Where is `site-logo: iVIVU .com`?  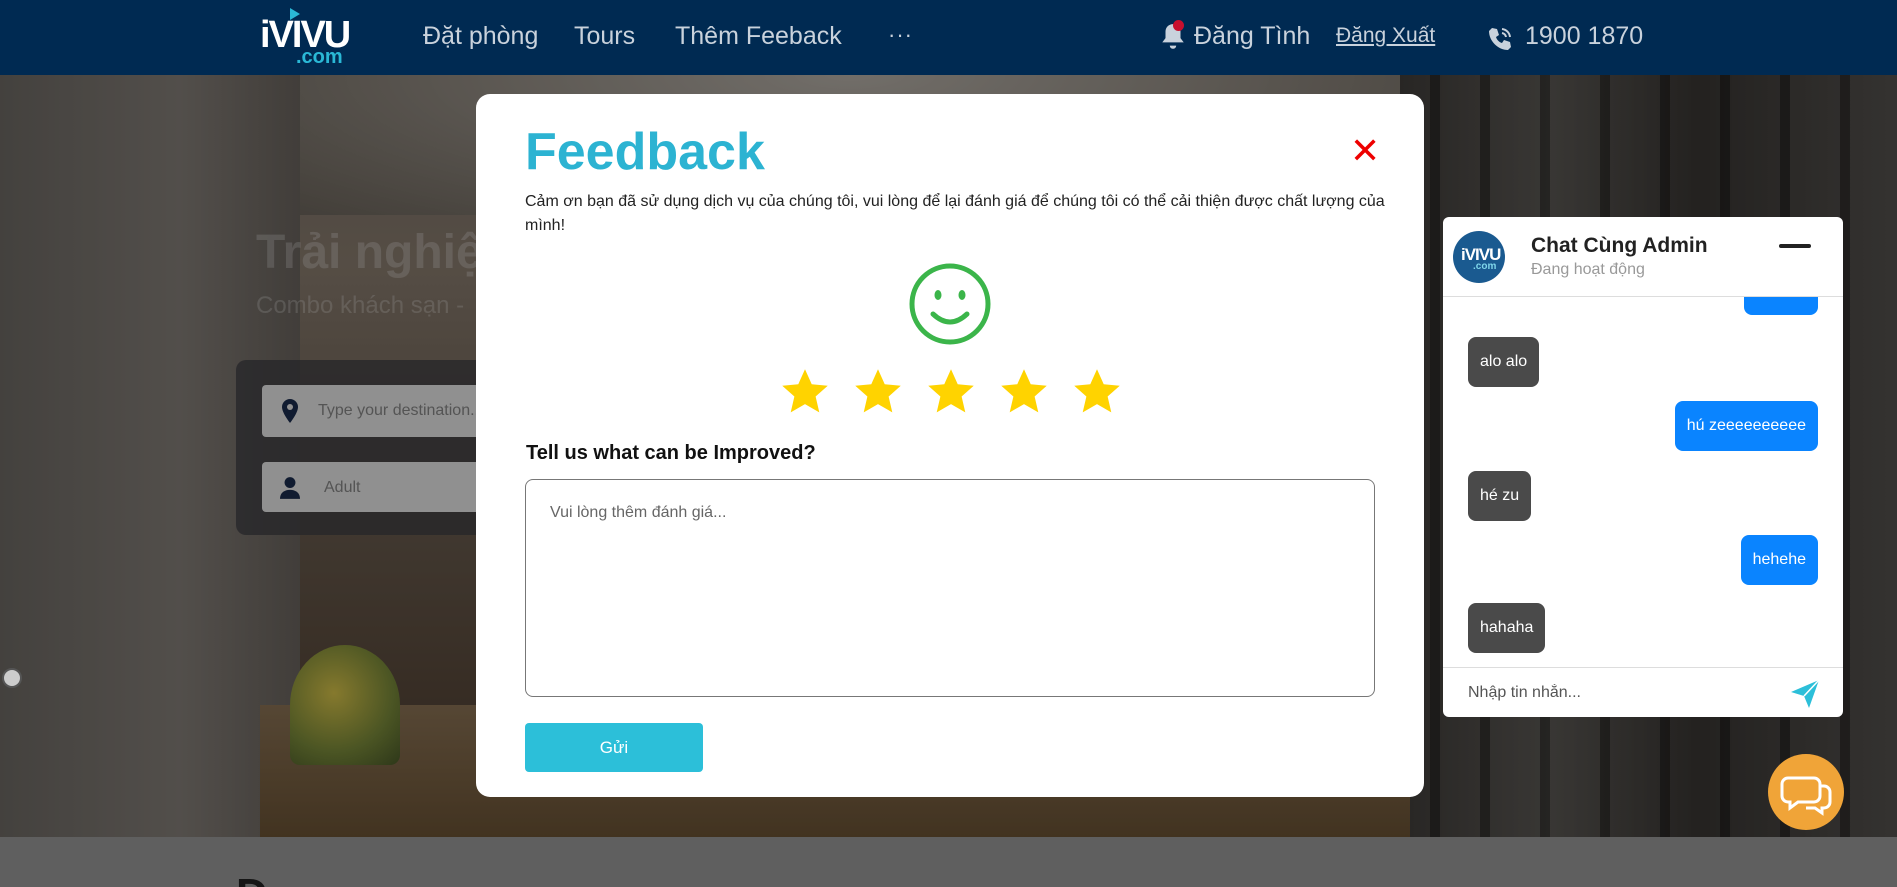 site-logo: iVIVU .com is located at coordinates (306, 37).